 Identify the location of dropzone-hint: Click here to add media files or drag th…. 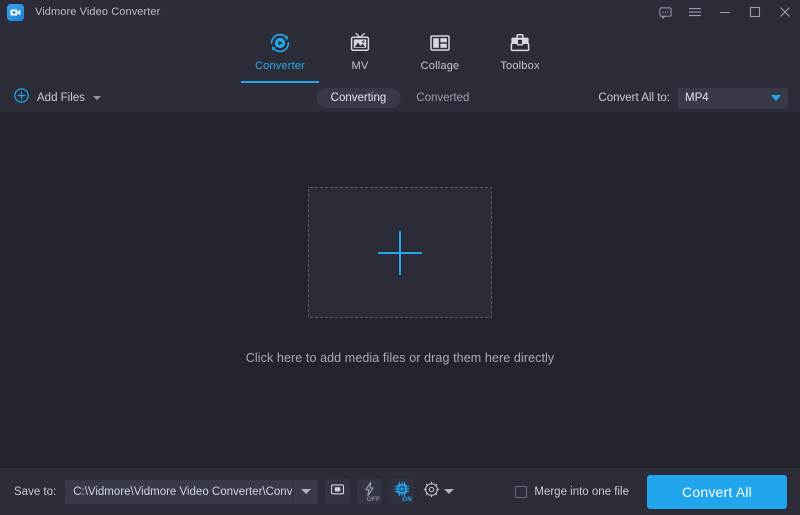
(400, 358).